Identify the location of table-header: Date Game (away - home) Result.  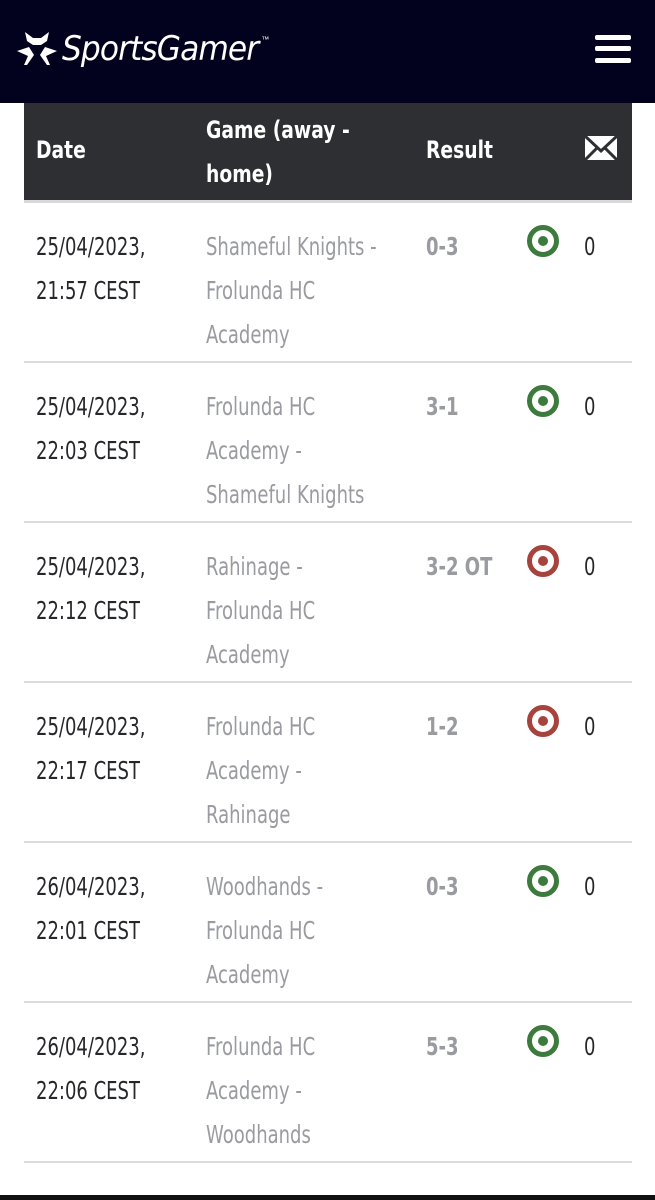
(328, 153).